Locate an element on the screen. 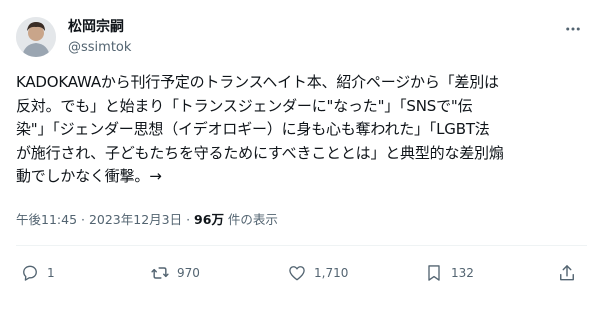 This screenshot has width=603, height=311. share-icon is located at coordinates (567, 273).